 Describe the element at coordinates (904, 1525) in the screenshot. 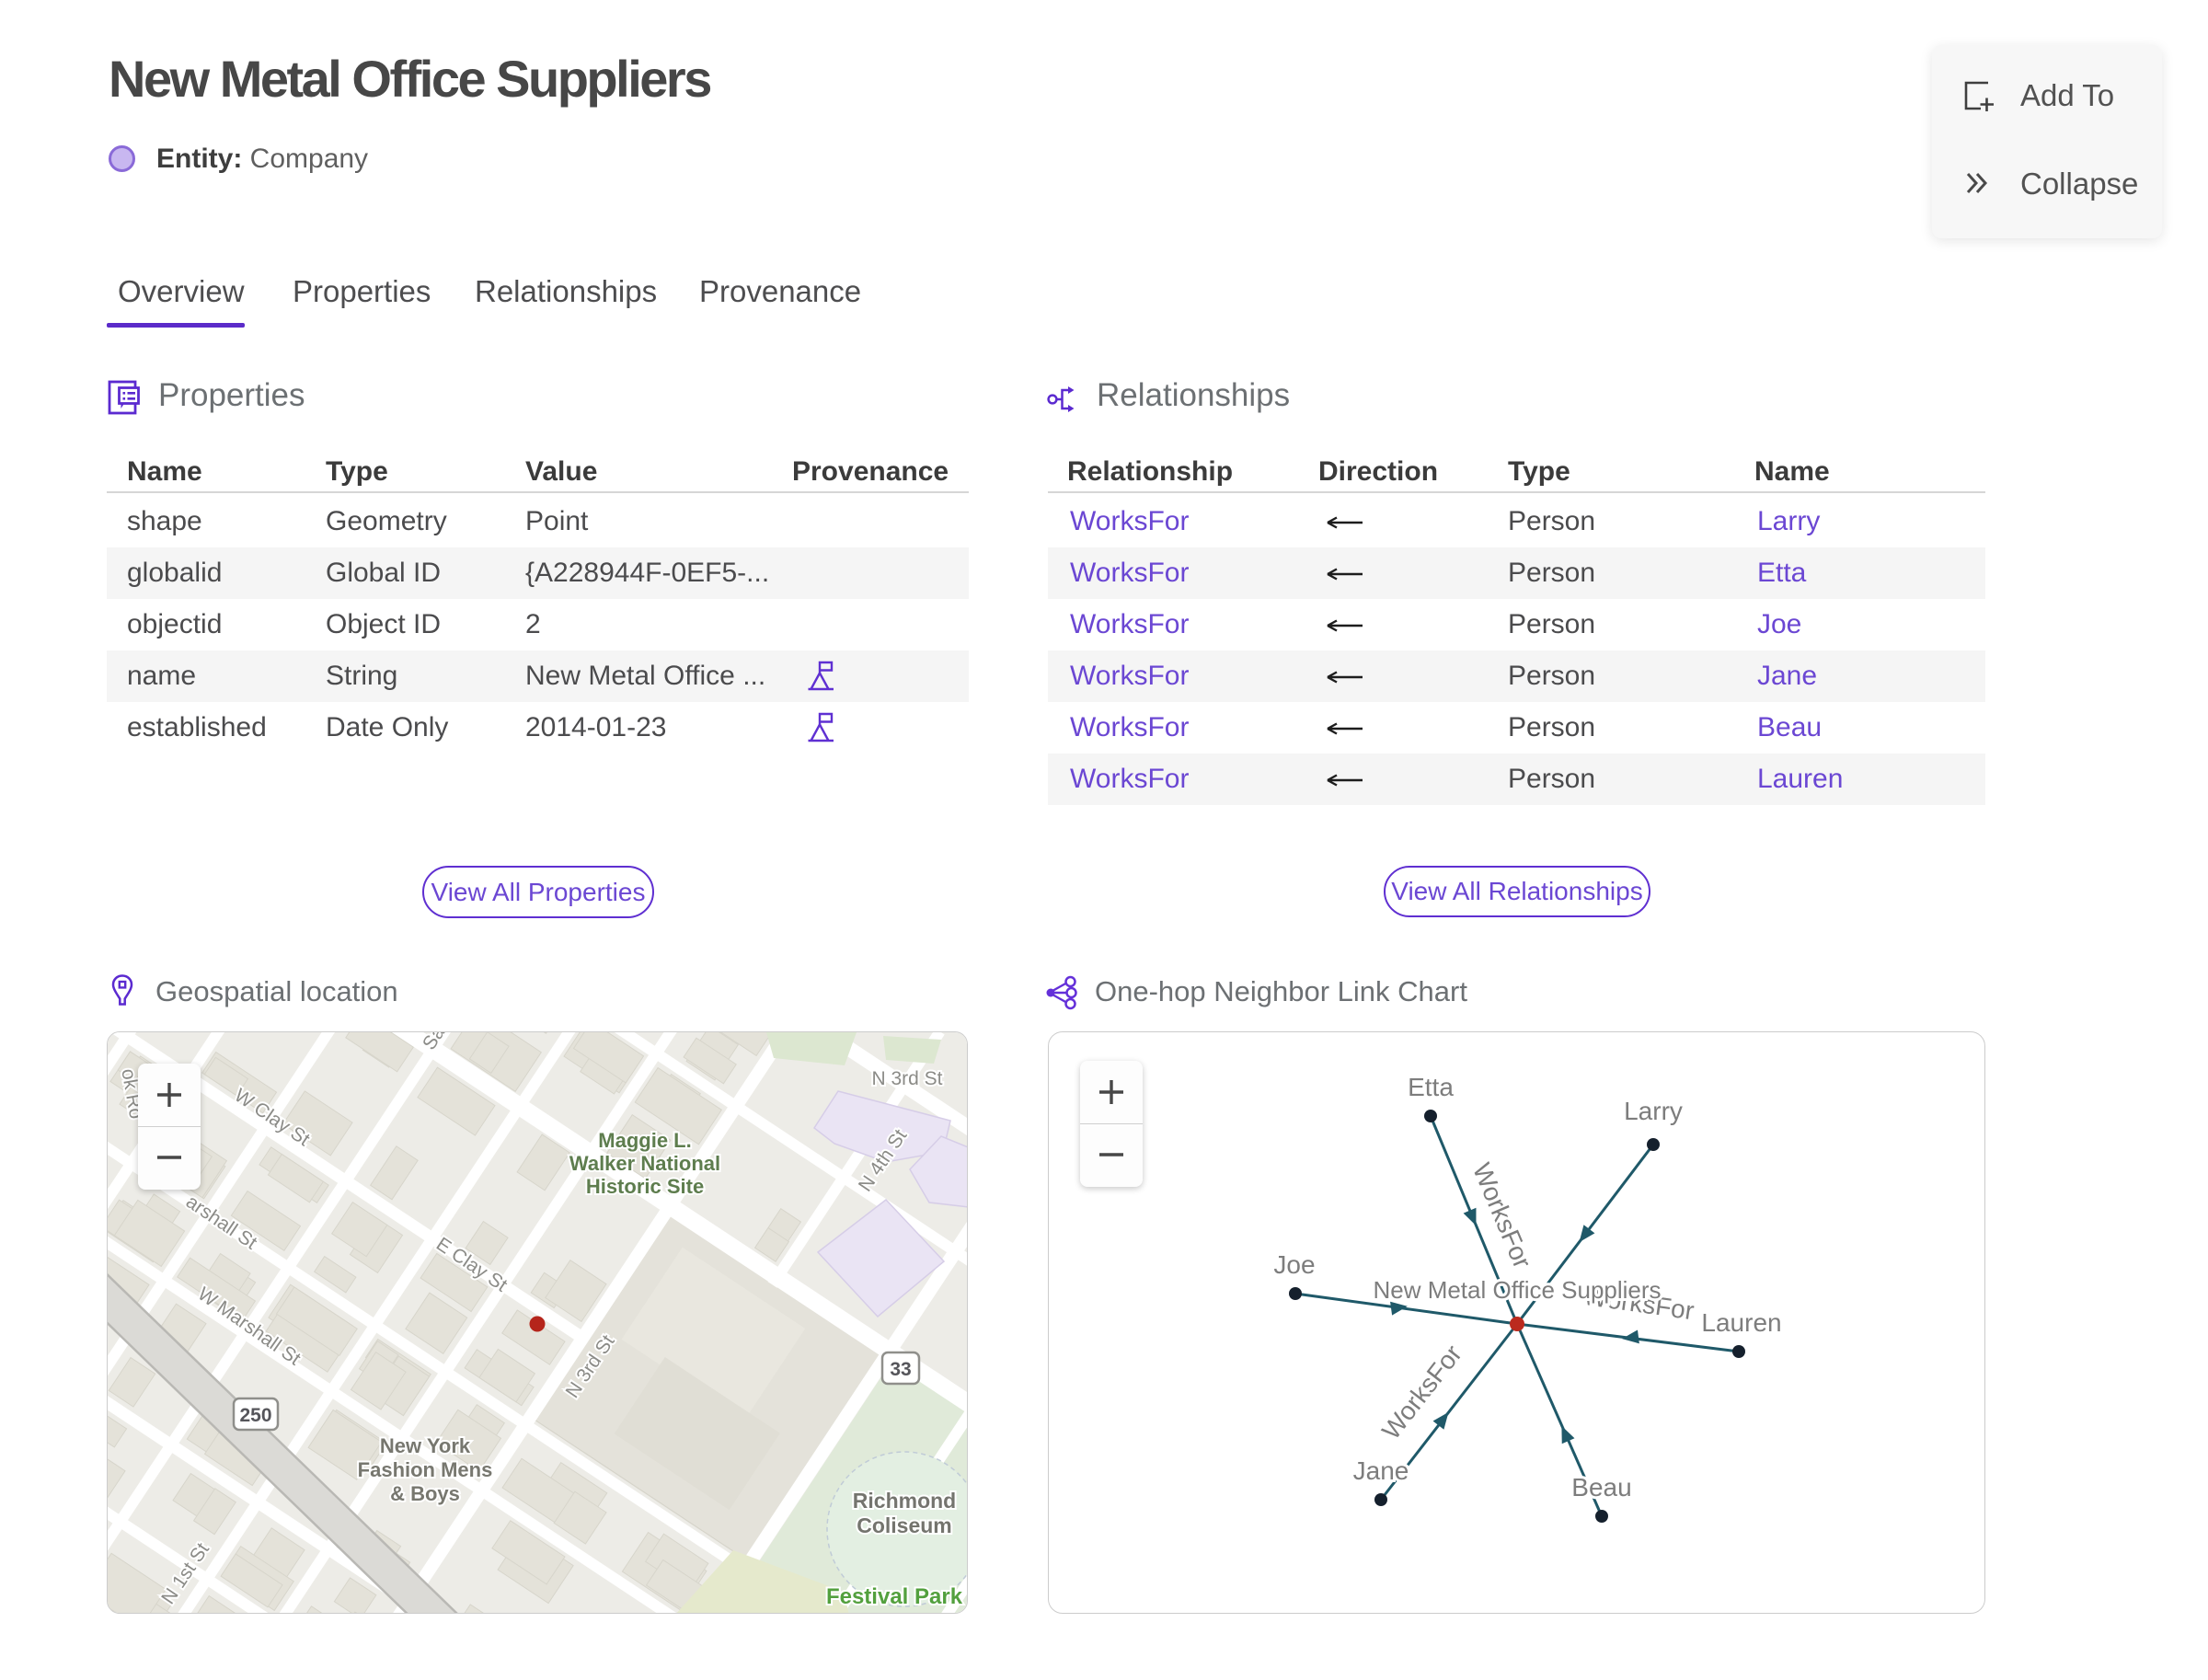

I see `svg-text: Coliseum` at that location.